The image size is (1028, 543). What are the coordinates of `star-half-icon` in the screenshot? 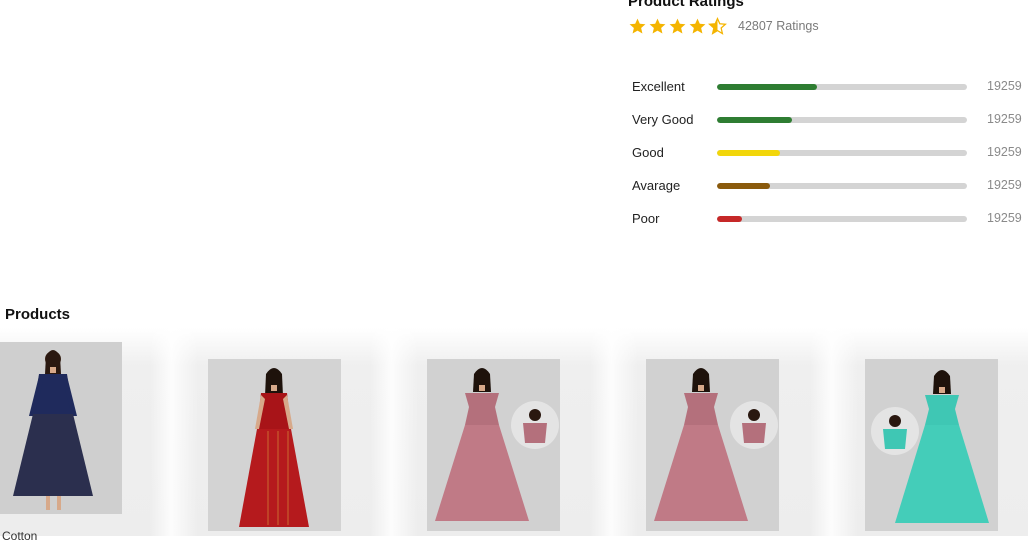 It's located at (717, 25).